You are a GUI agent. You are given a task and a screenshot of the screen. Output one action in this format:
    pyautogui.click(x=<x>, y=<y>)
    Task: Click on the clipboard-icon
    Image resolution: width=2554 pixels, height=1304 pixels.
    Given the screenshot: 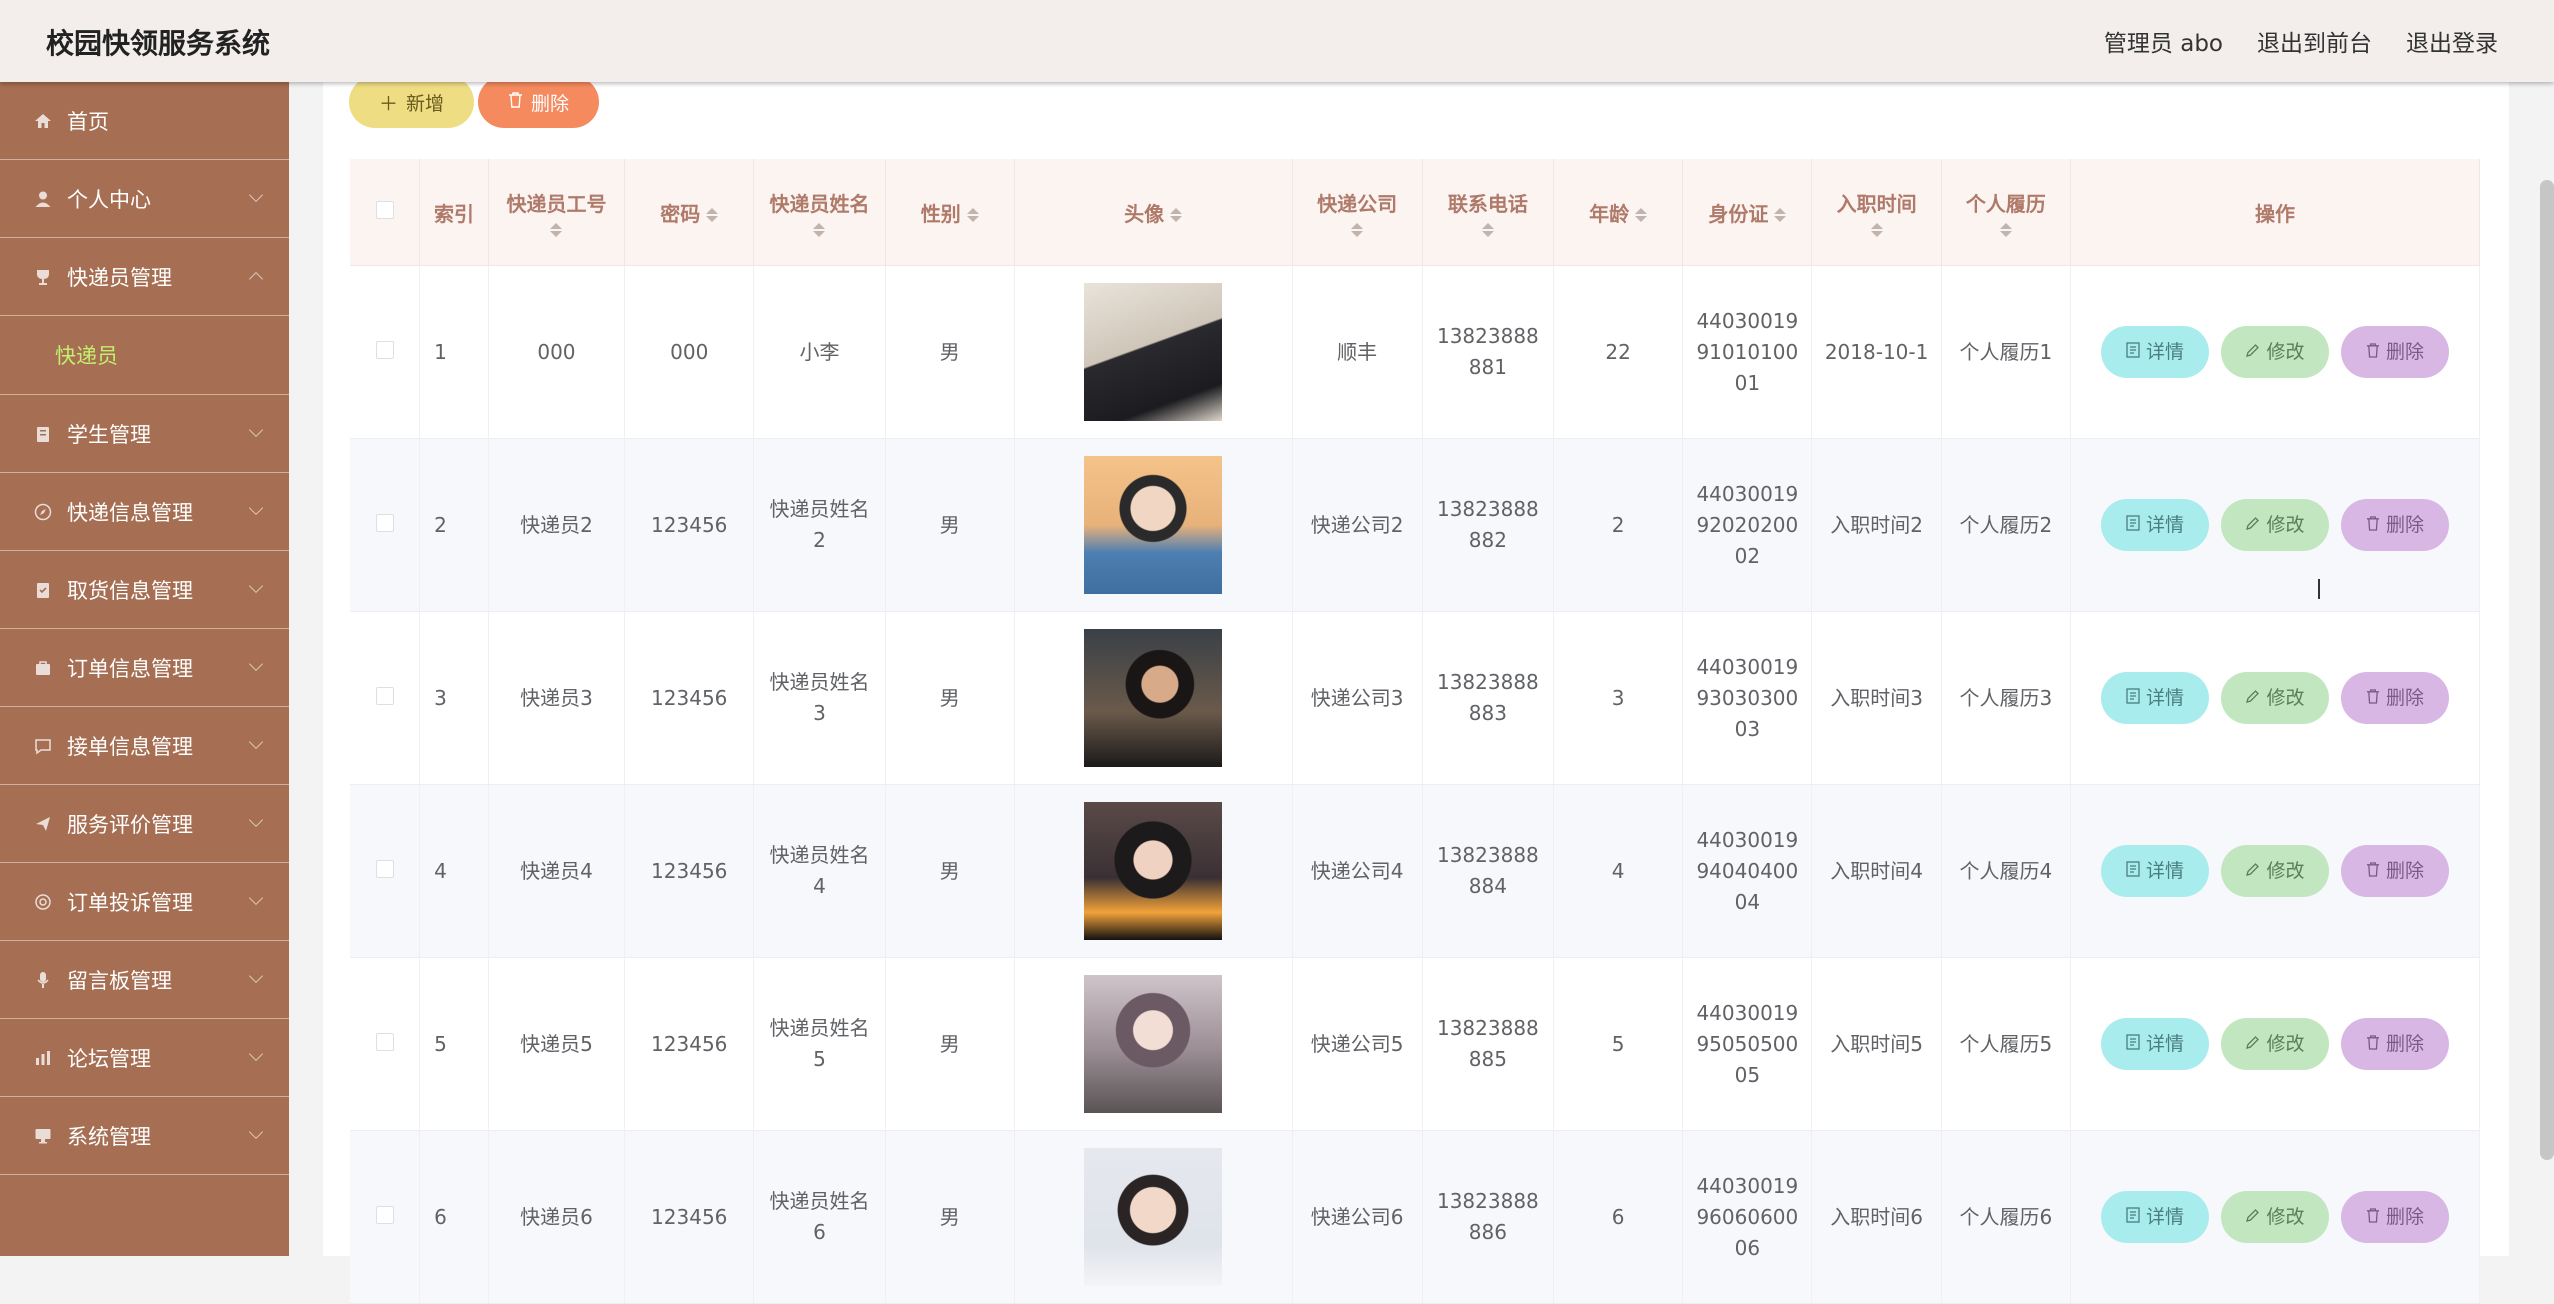 What is the action you would take?
    pyautogui.click(x=43, y=434)
    